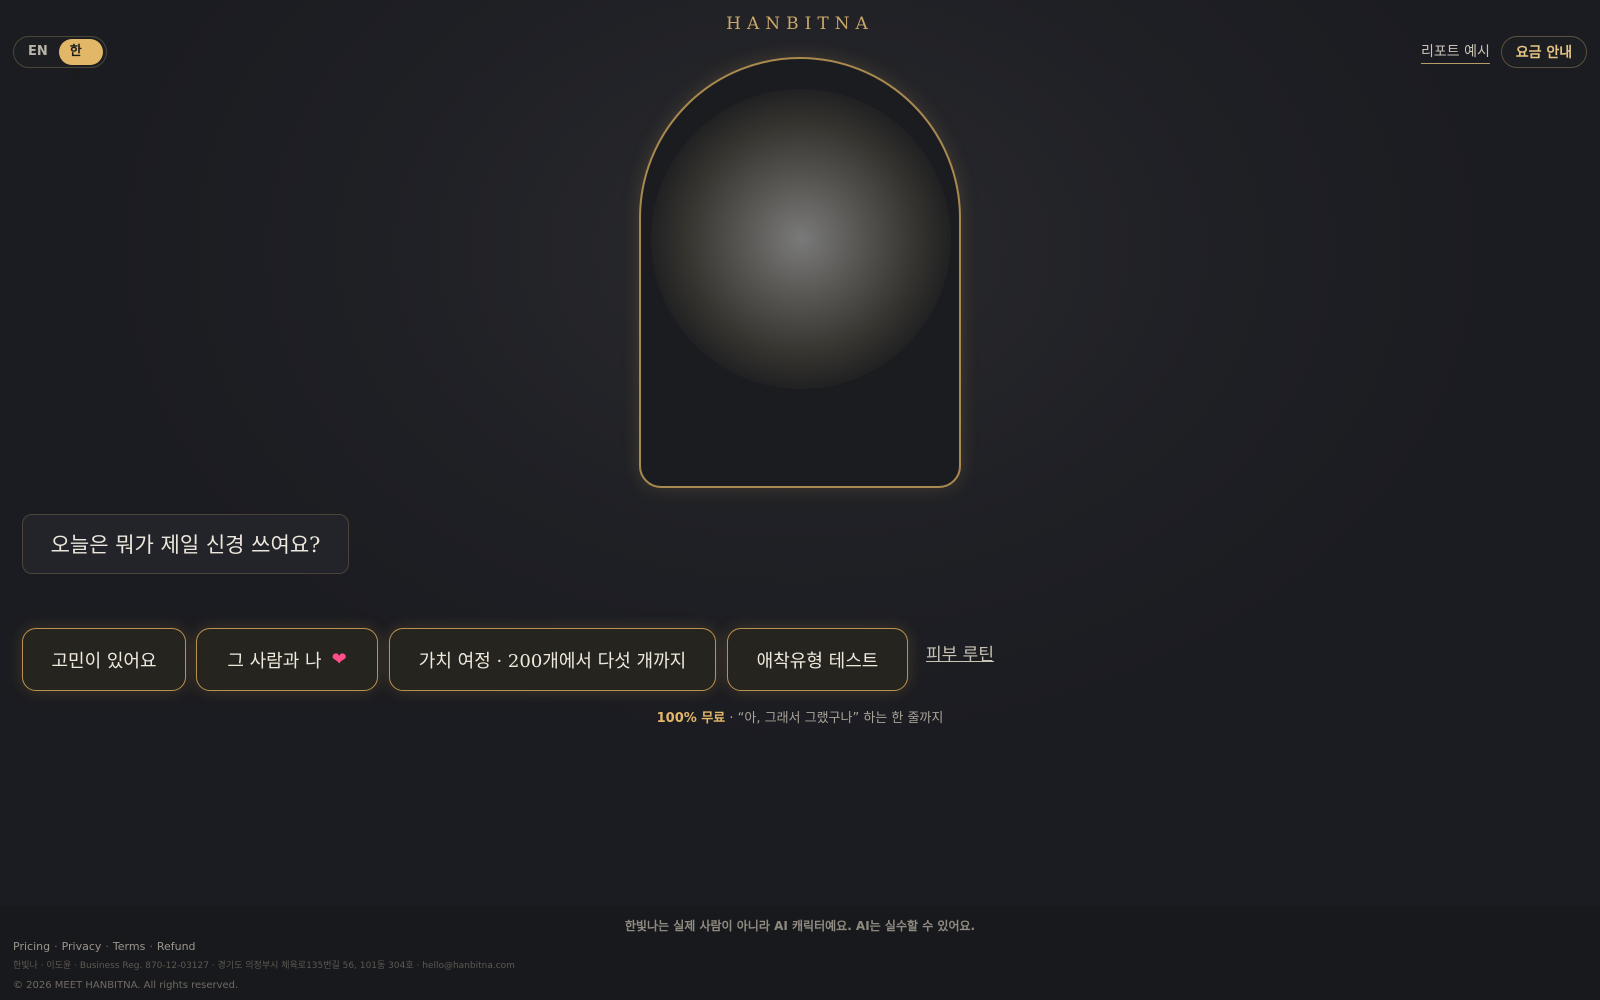 The height and width of the screenshot is (1000, 1600). I want to click on ai-disclaimer: 한빛나는 실제 사람이 아니라 AI 캐릭터예요. AI는 실수할 수 있어요., so click(800, 926).